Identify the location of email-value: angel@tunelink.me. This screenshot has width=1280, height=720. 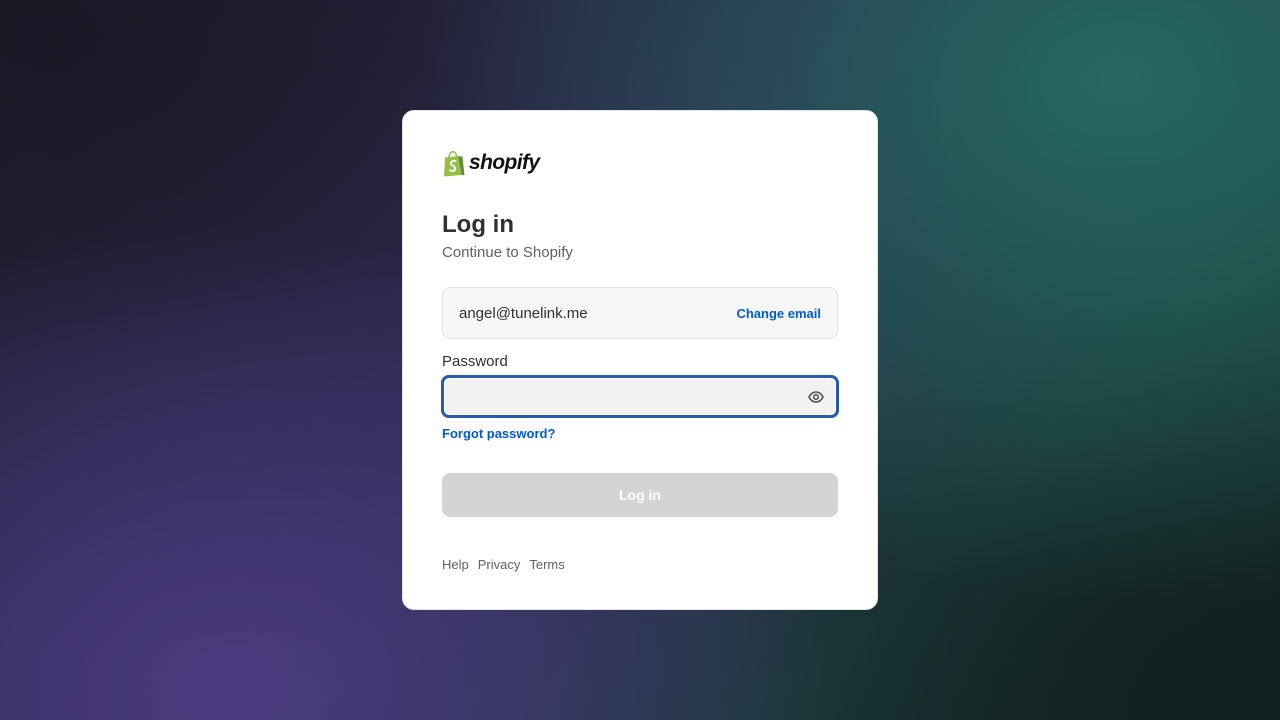
(523, 313).